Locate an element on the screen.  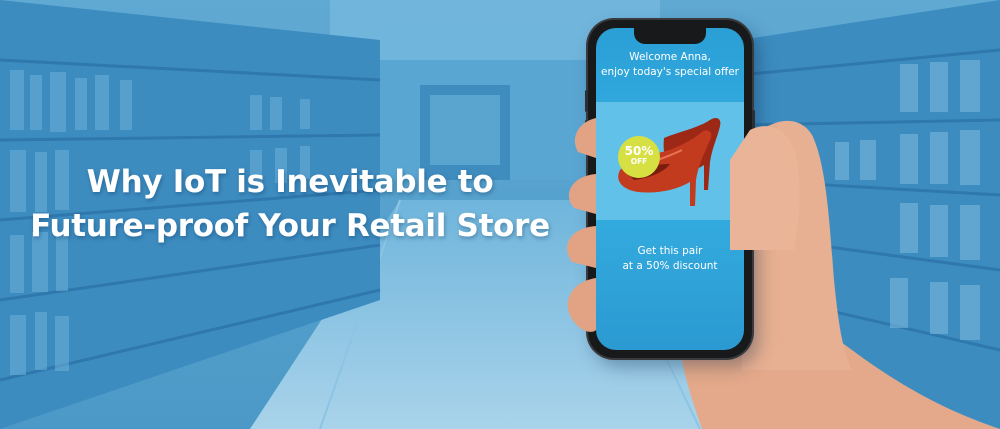
welcome-line-2: enjoy today's special offer is located at coordinates (670, 72).